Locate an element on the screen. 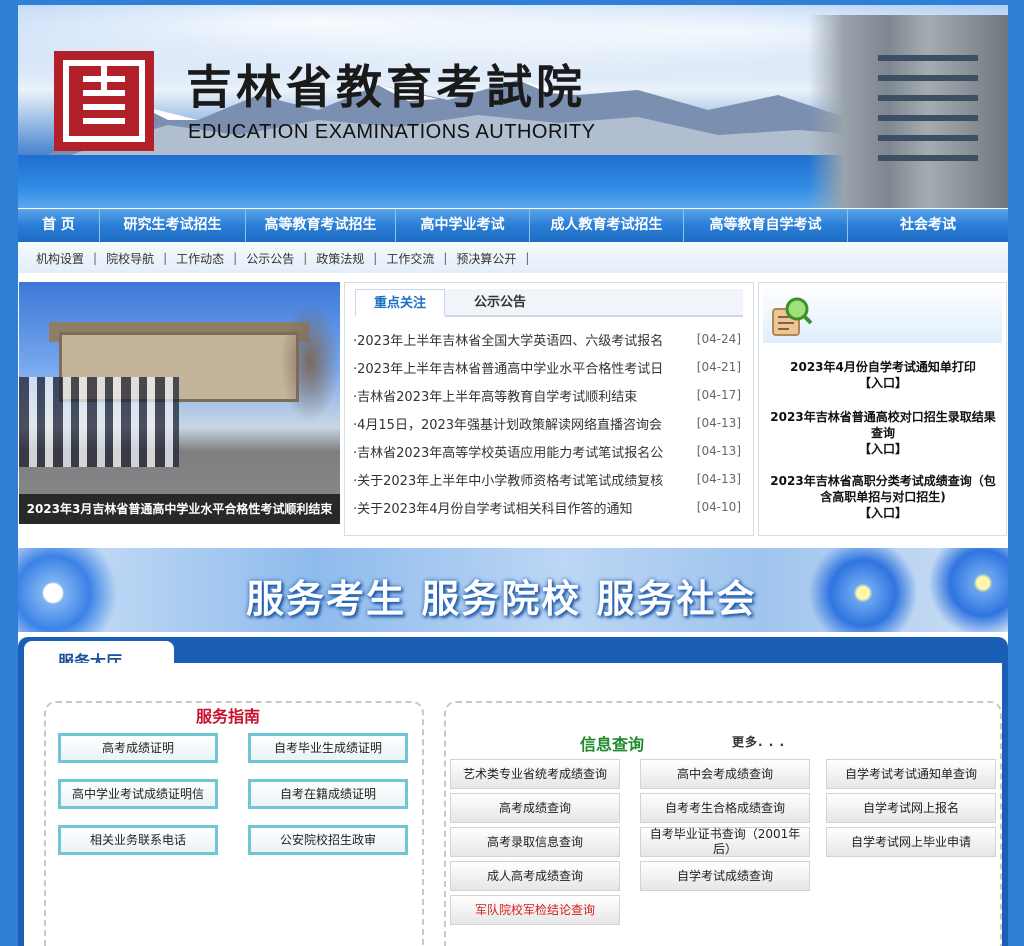  slogan-banner: 服务考生 服务院校 服务社会 is located at coordinates (513, 590).